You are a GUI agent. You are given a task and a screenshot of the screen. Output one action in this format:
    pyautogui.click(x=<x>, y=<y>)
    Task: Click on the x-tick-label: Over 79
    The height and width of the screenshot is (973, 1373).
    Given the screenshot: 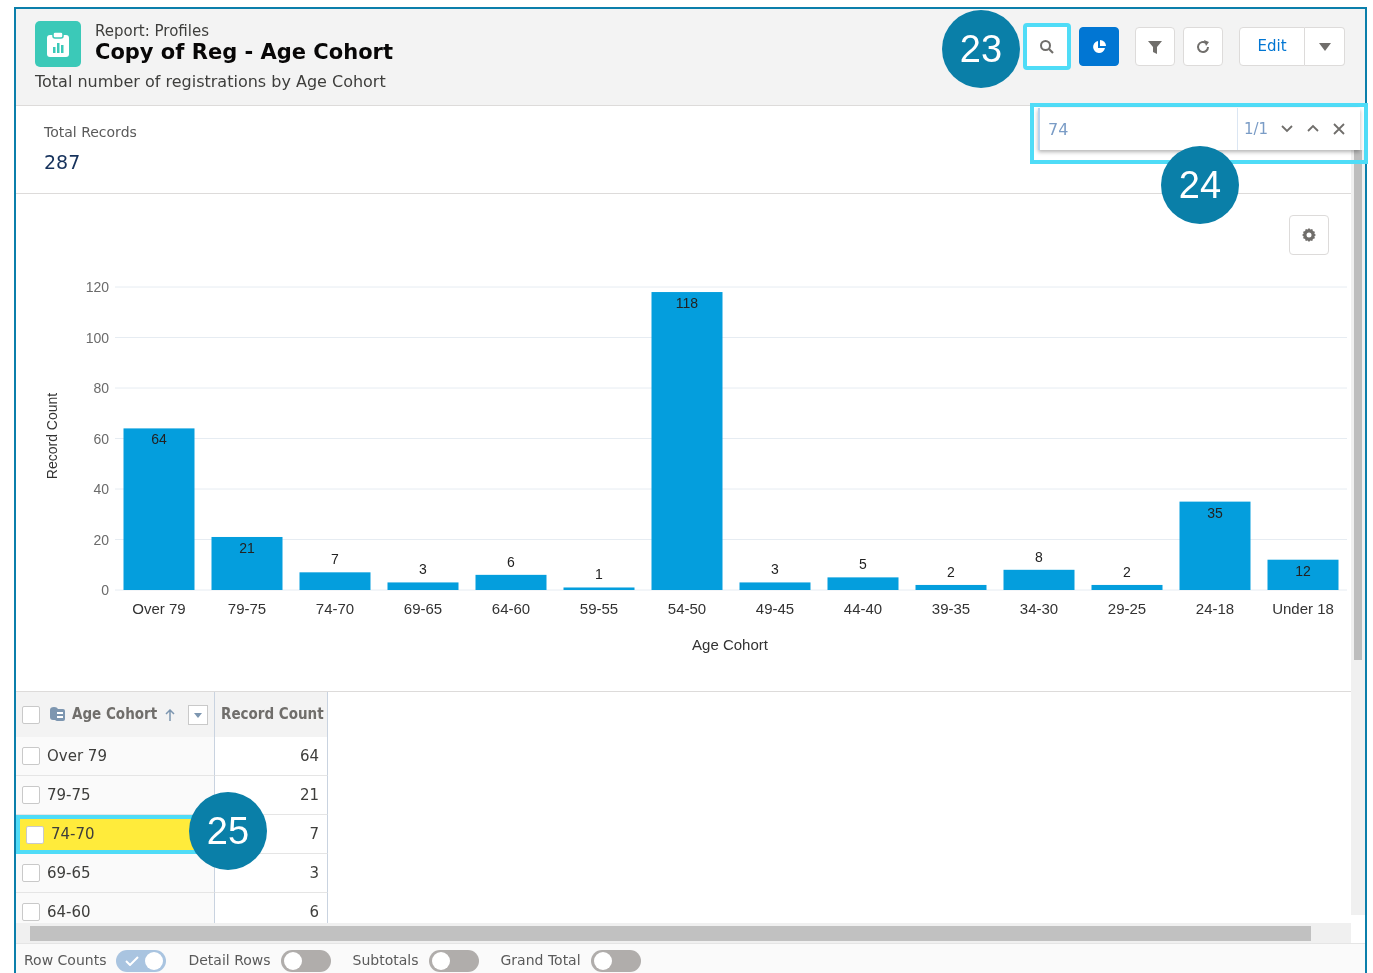 What is the action you would take?
    pyautogui.click(x=159, y=608)
    